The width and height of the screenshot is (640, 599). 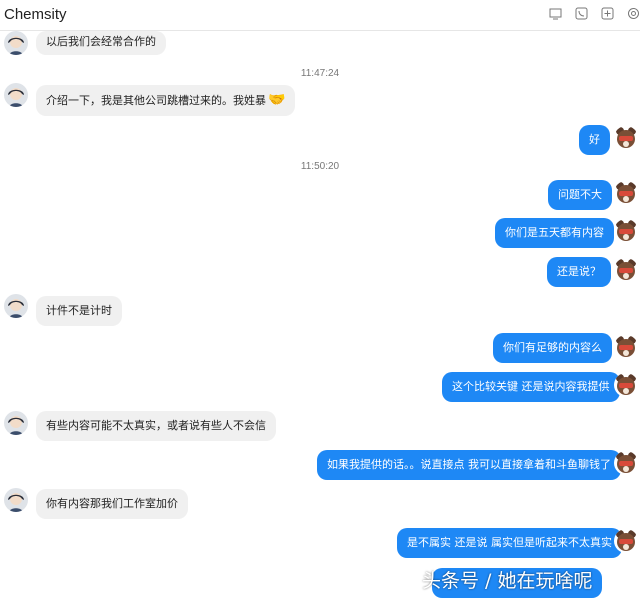 What do you see at coordinates (35, 14) in the screenshot?
I see `chat-title: Chemsity` at bounding box center [35, 14].